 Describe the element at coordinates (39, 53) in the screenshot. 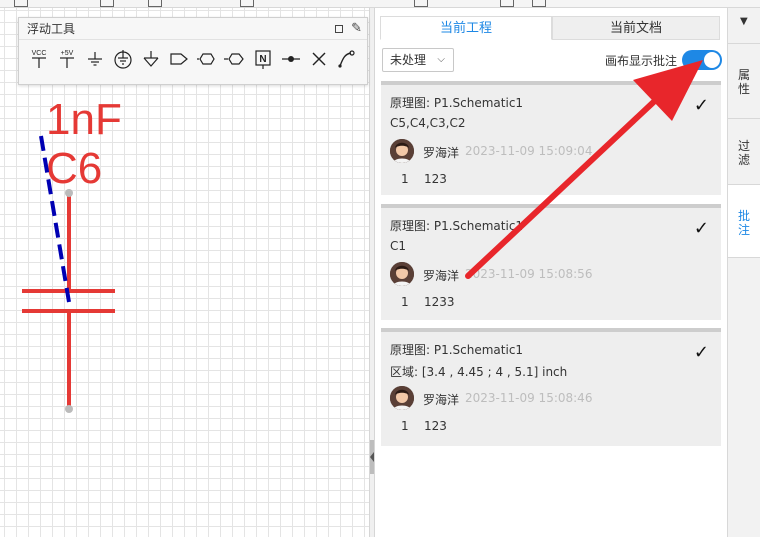

I see `svg-text: VCC` at that location.